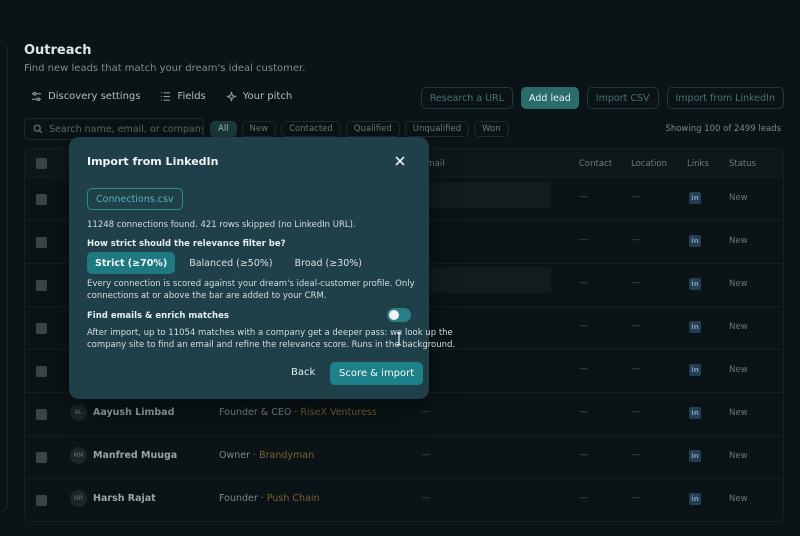 This screenshot has height=536, width=800. What do you see at coordinates (135, 199) in the screenshot?
I see `file-name-button: Connections.csv` at bounding box center [135, 199].